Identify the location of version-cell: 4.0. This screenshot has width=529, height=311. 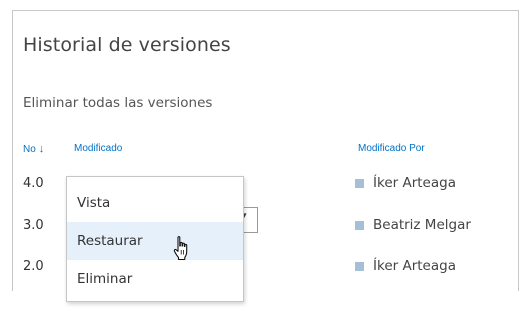
(33, 183).